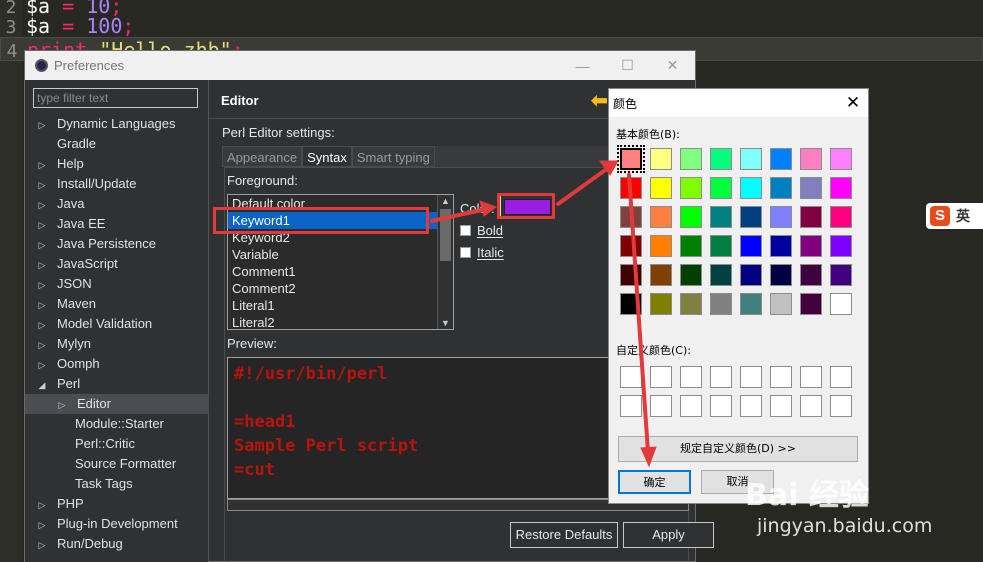 This screenshot has height=562, width=983. What do you see at coordinates (845, 526) in the screenshot?
I see `watermark-url: jingyan.baidu.com` at bounding box center [845, 526].